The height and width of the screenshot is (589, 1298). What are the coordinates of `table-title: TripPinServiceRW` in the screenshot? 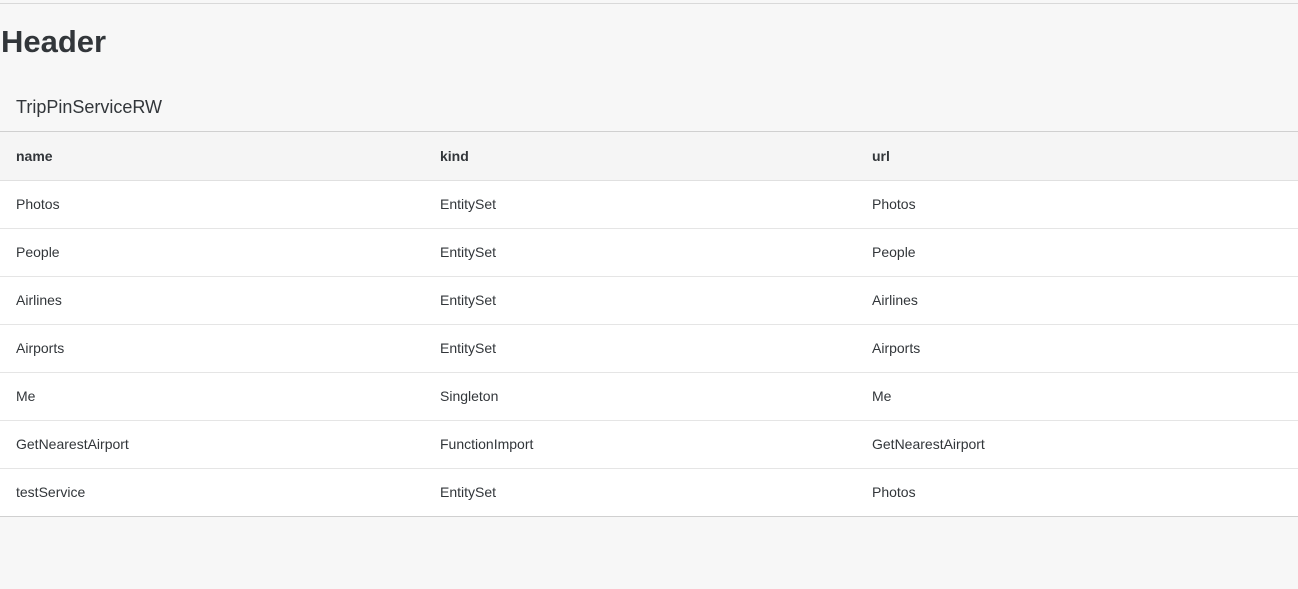 It's located at (89, 107).